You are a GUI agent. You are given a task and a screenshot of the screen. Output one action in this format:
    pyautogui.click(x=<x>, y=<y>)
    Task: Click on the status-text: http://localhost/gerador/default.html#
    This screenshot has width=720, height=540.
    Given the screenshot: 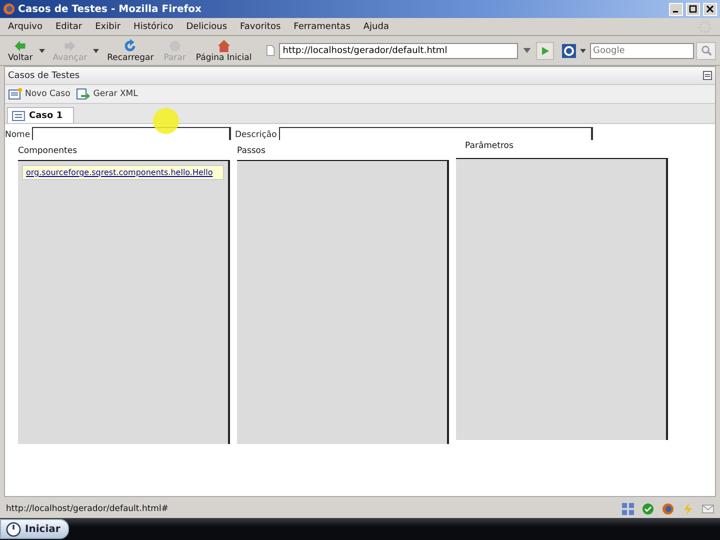 What is the action you would take?
    pyautogui.click(x=87, y=509)
    